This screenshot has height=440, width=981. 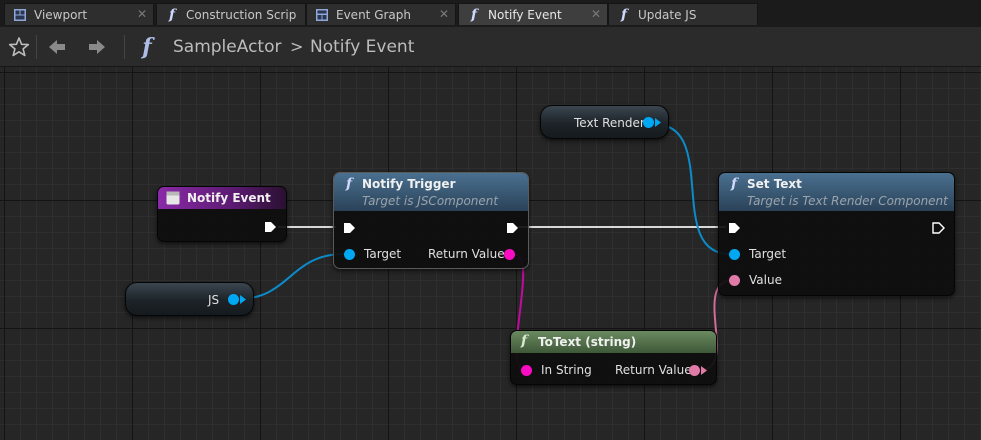 I want to click on tab-viewport: Viewport ✕, so click(x=79, y=14).